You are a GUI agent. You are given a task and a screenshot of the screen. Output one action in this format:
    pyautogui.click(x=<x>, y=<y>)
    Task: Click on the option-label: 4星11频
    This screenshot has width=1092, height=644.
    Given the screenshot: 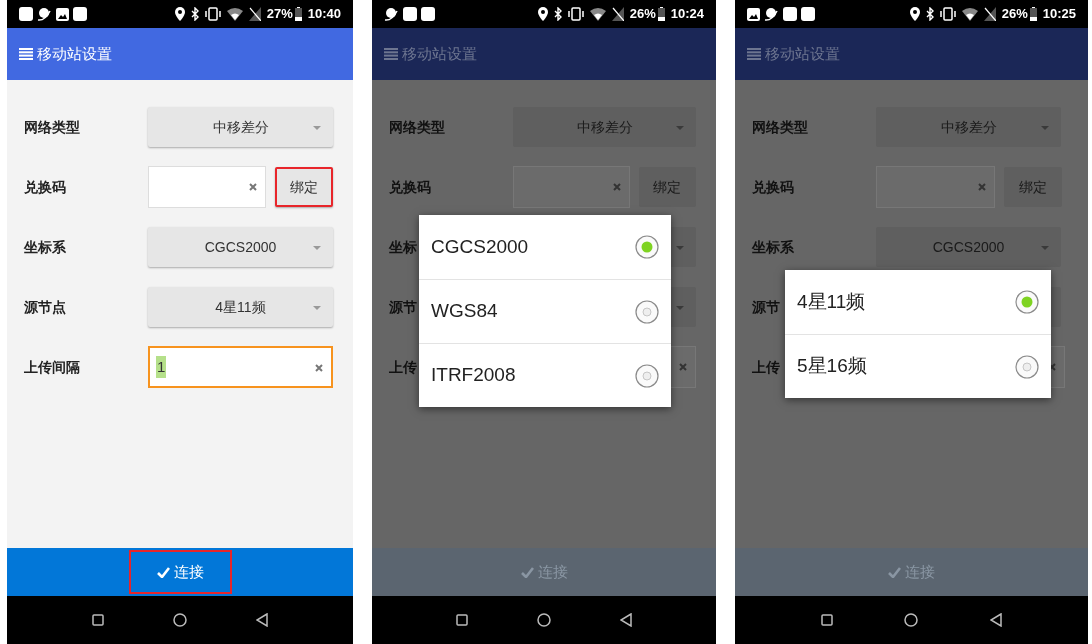 What is the action you would take?
    pyautogui.click(x=831, y=301)
    